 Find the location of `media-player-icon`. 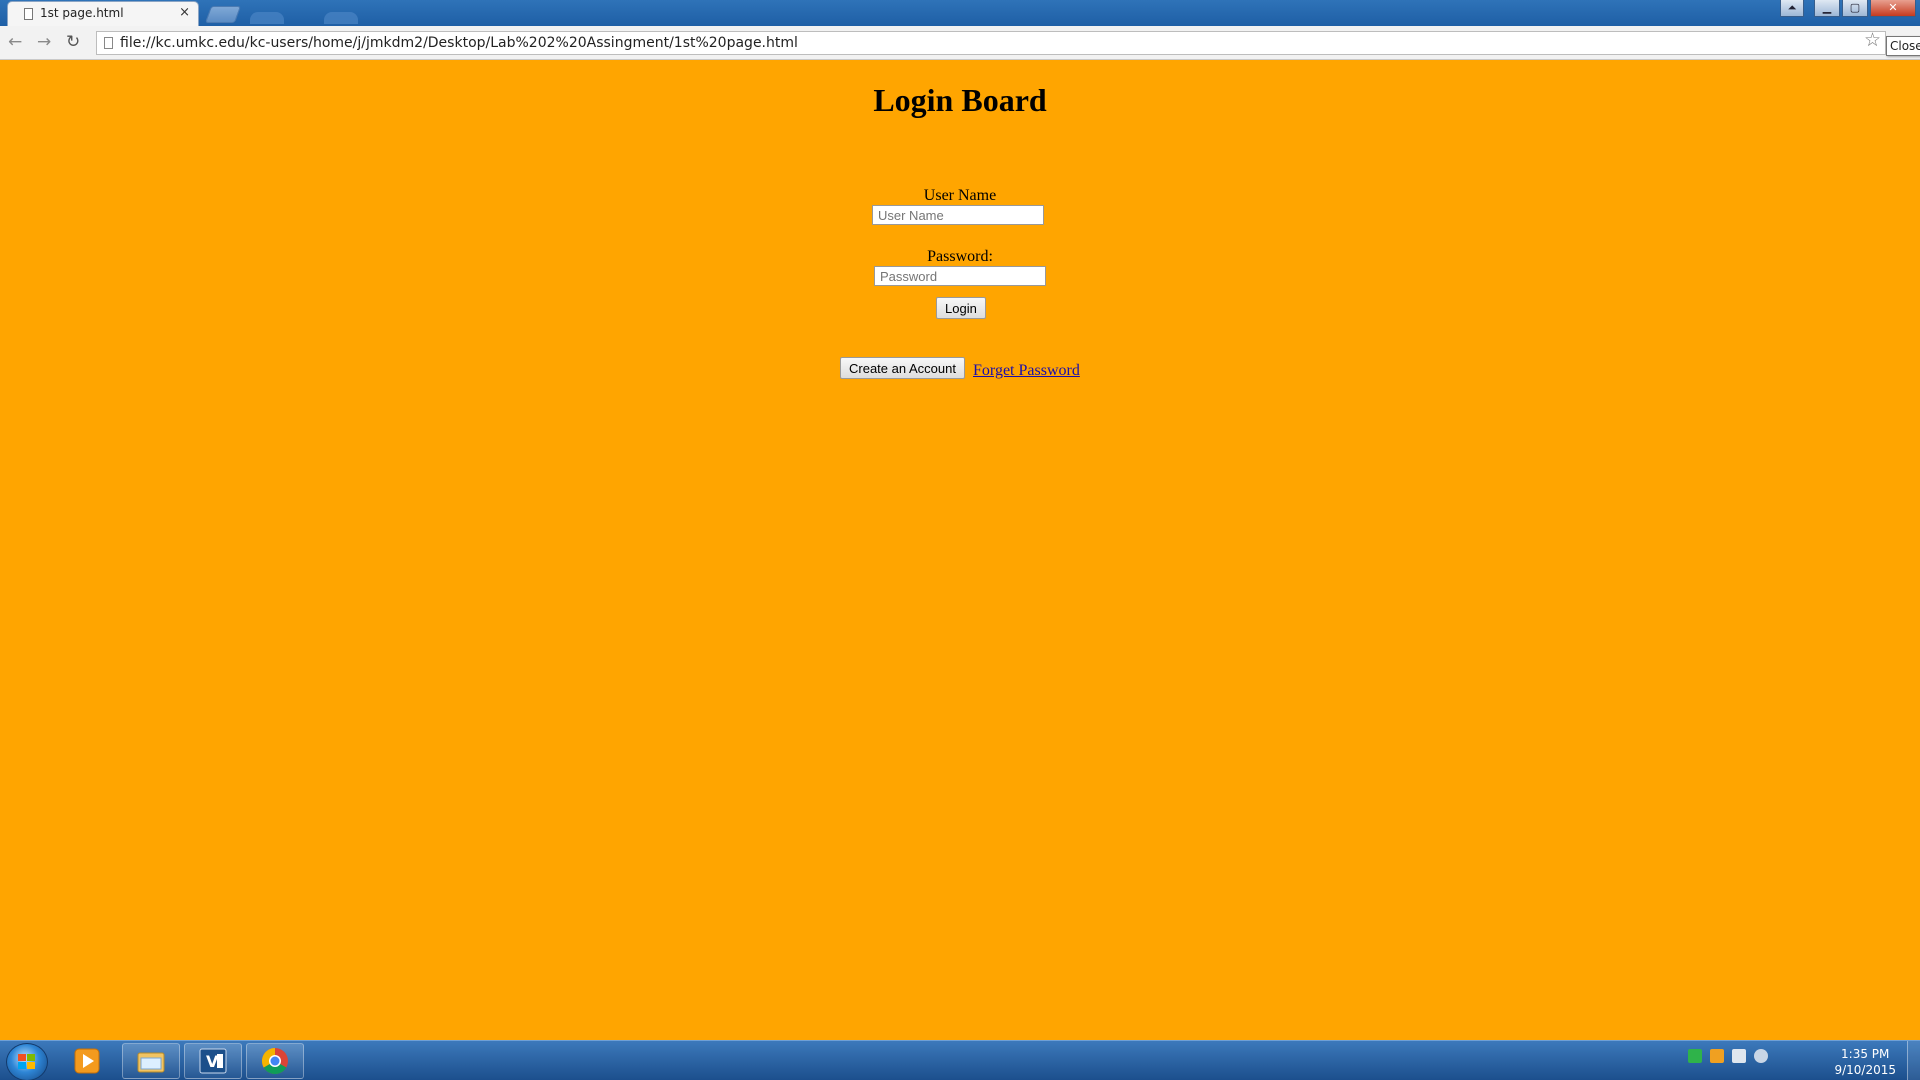

media-player-icon is located at coordinates (87, 1061).